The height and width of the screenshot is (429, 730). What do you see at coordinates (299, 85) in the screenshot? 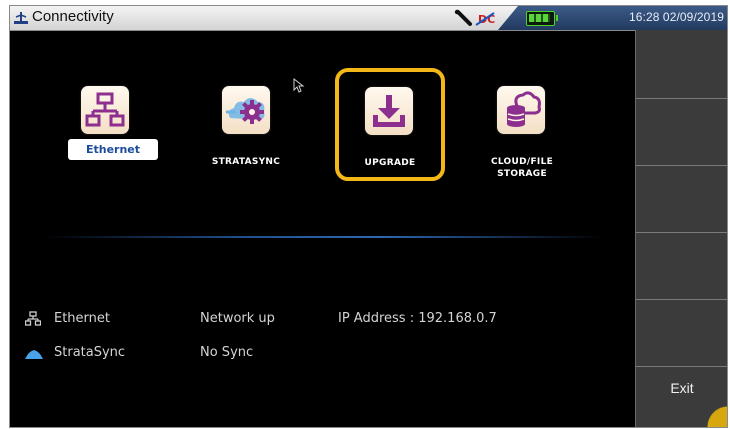
I see `mouse-cursor-icon` at bounding box center [299, 85].